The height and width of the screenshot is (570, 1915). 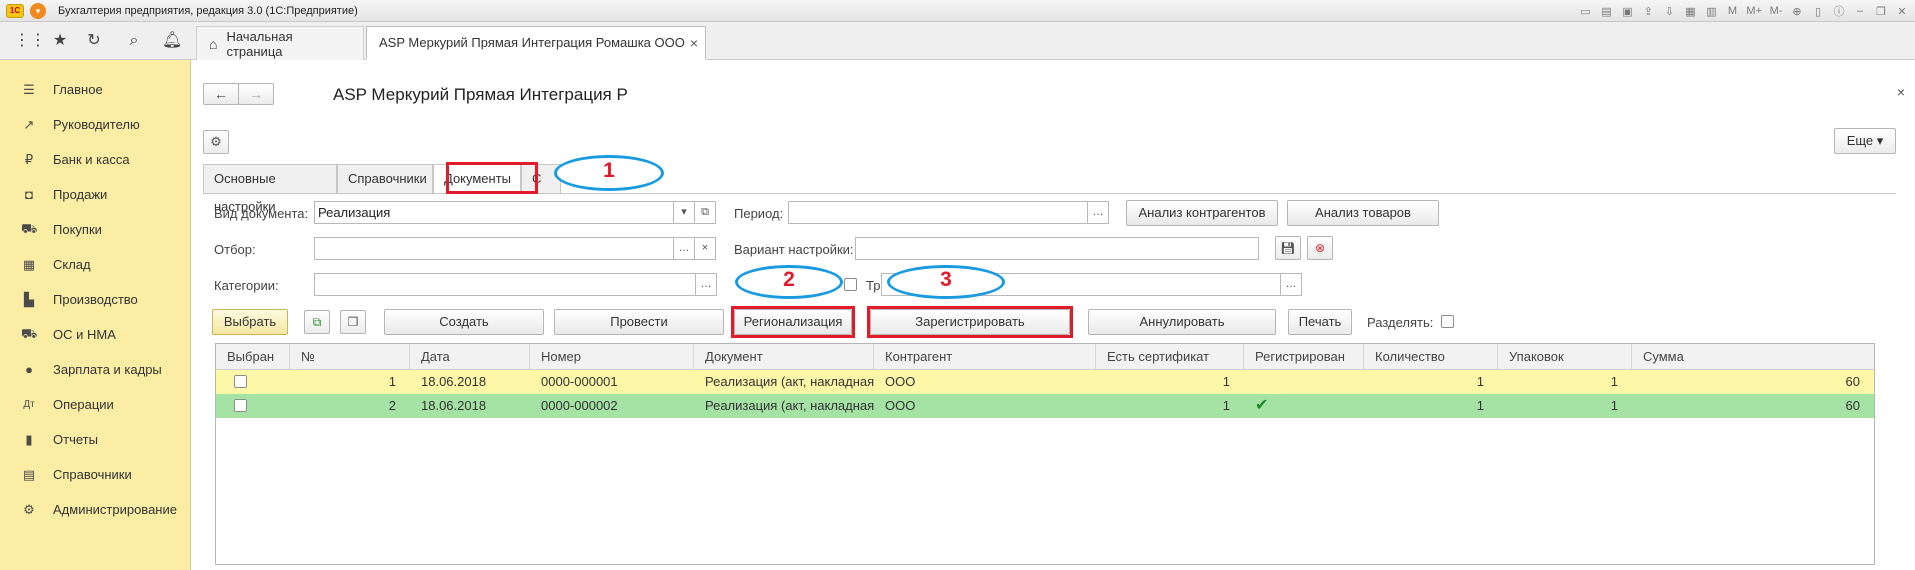 I want to click on duplicate-icon: ❐, so click(x=353, y=322).